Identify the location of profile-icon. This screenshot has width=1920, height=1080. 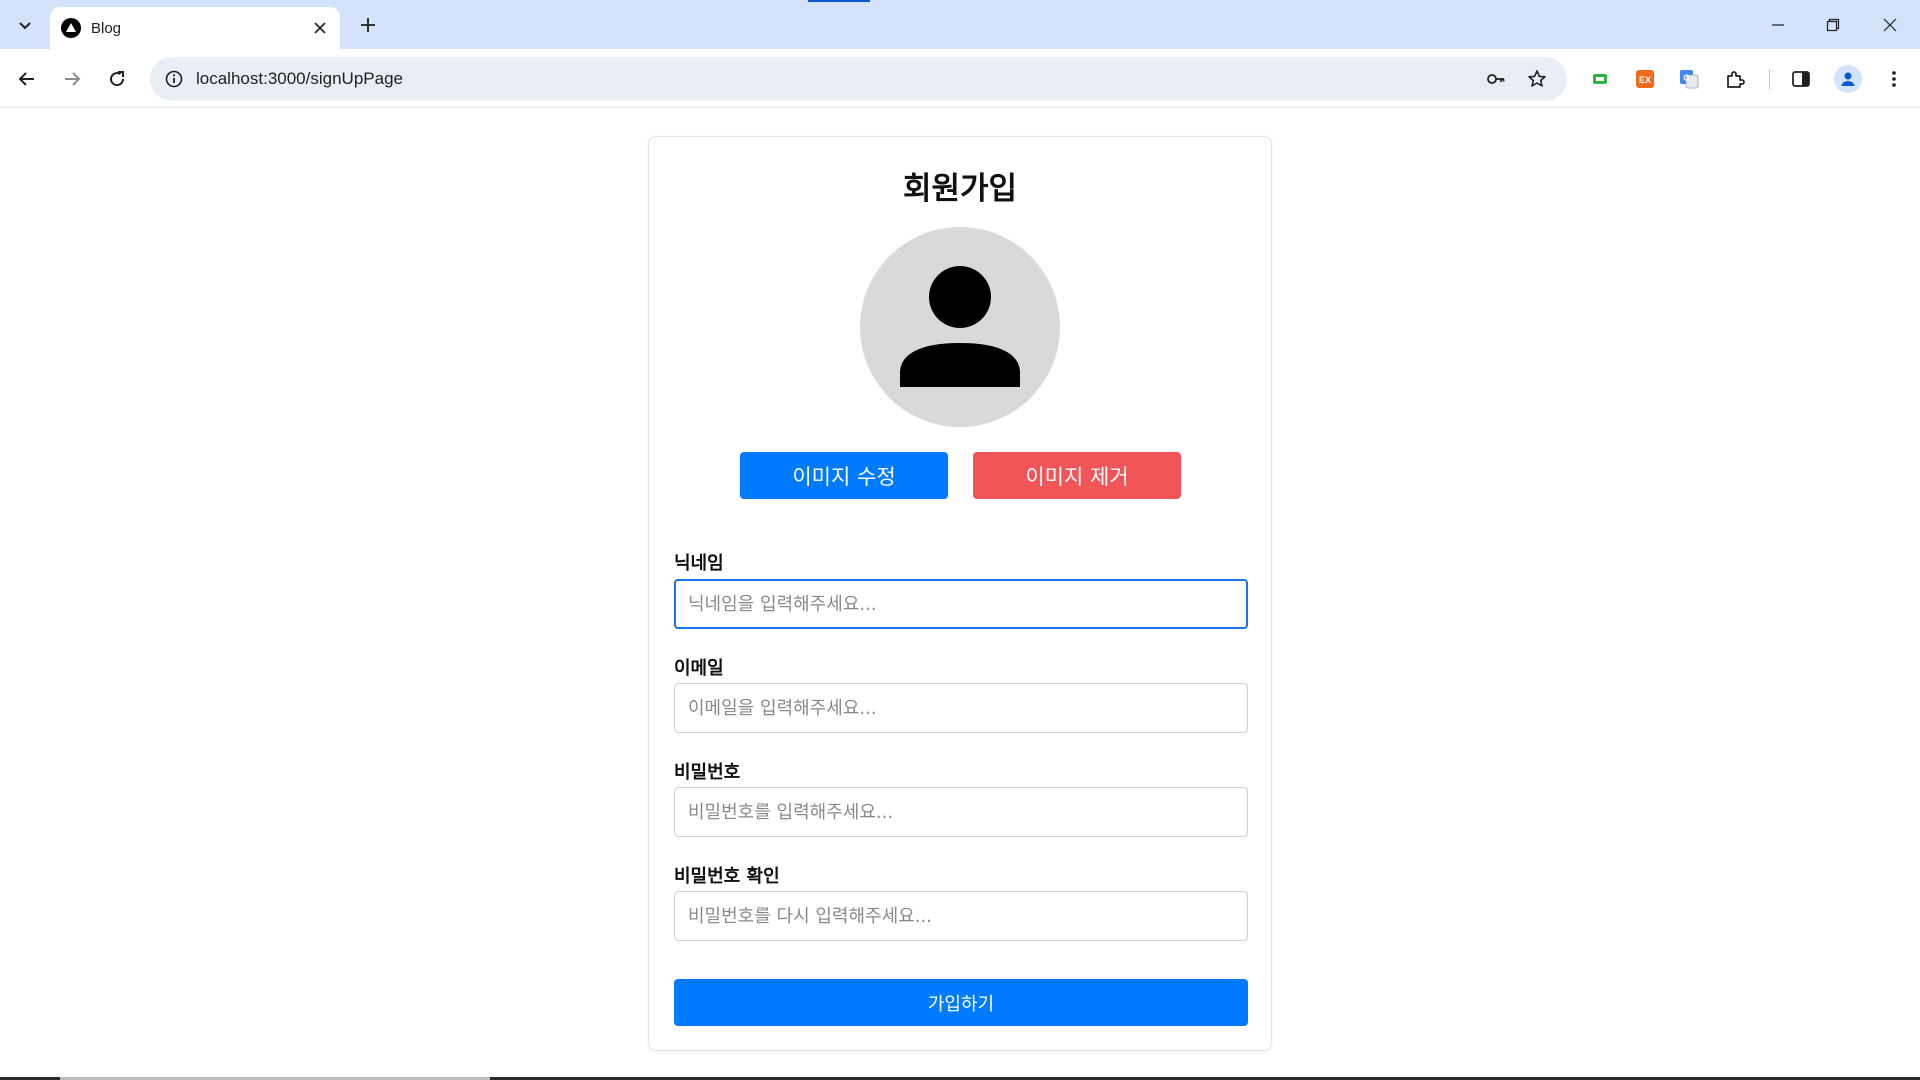
(1848, 79).